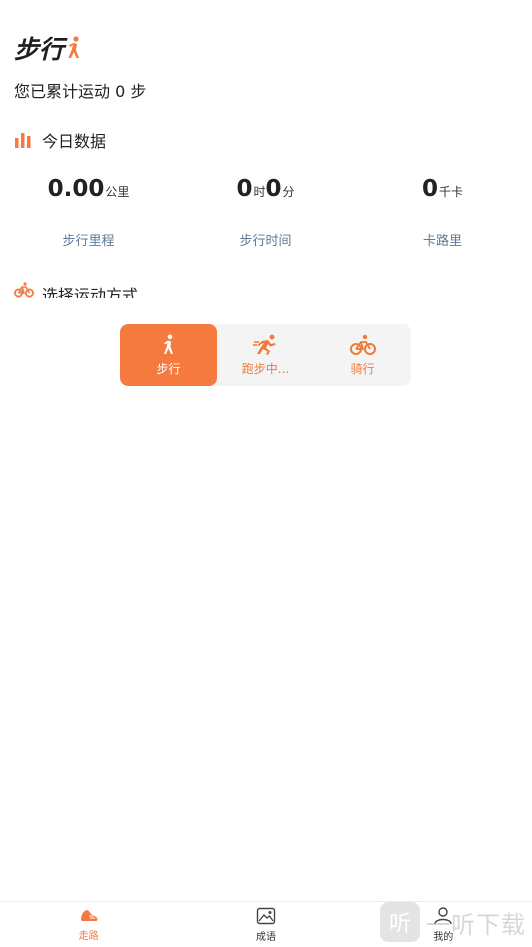  I want to click on walking-person-icon, so click(74, 47).